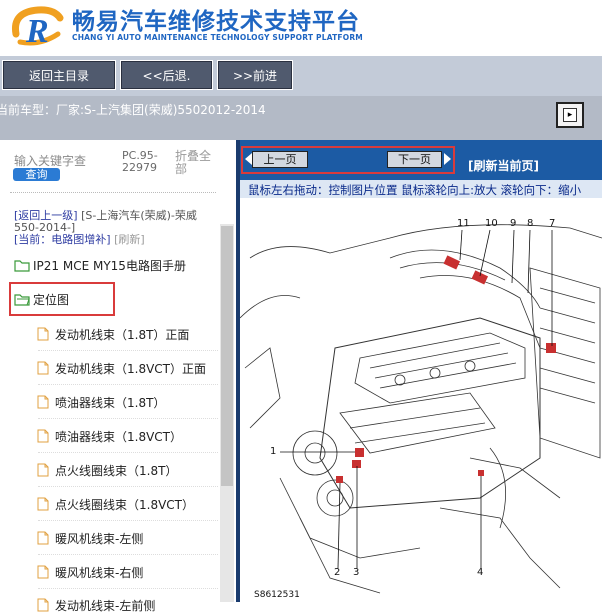 This screenshot has width=602, height=616. What do you see at coordinates (62, 299) in the screenshot?
I see `selection-highlight` at bounding box center [62, 299].